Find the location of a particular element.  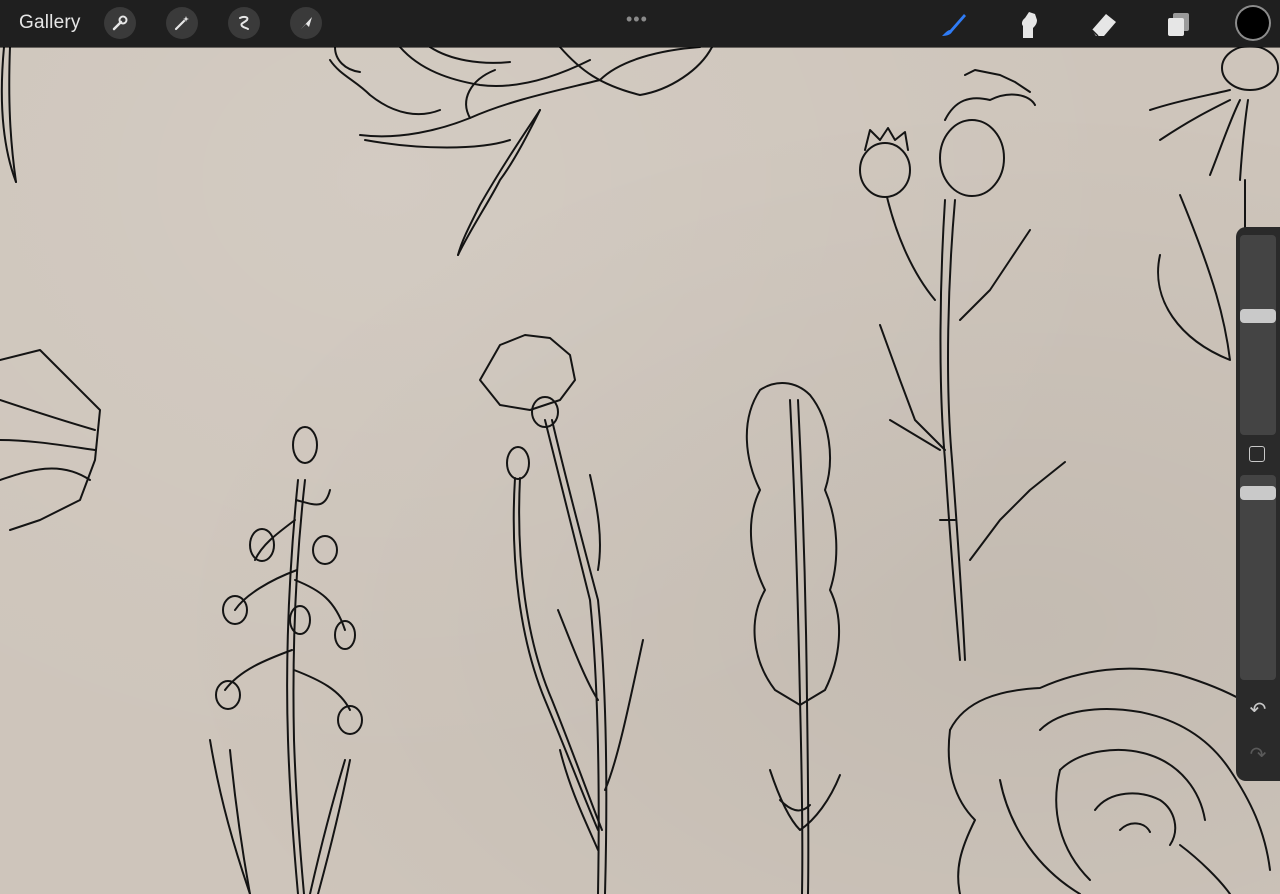

gallery-button: Gallery is located at coordinates (50, 23).